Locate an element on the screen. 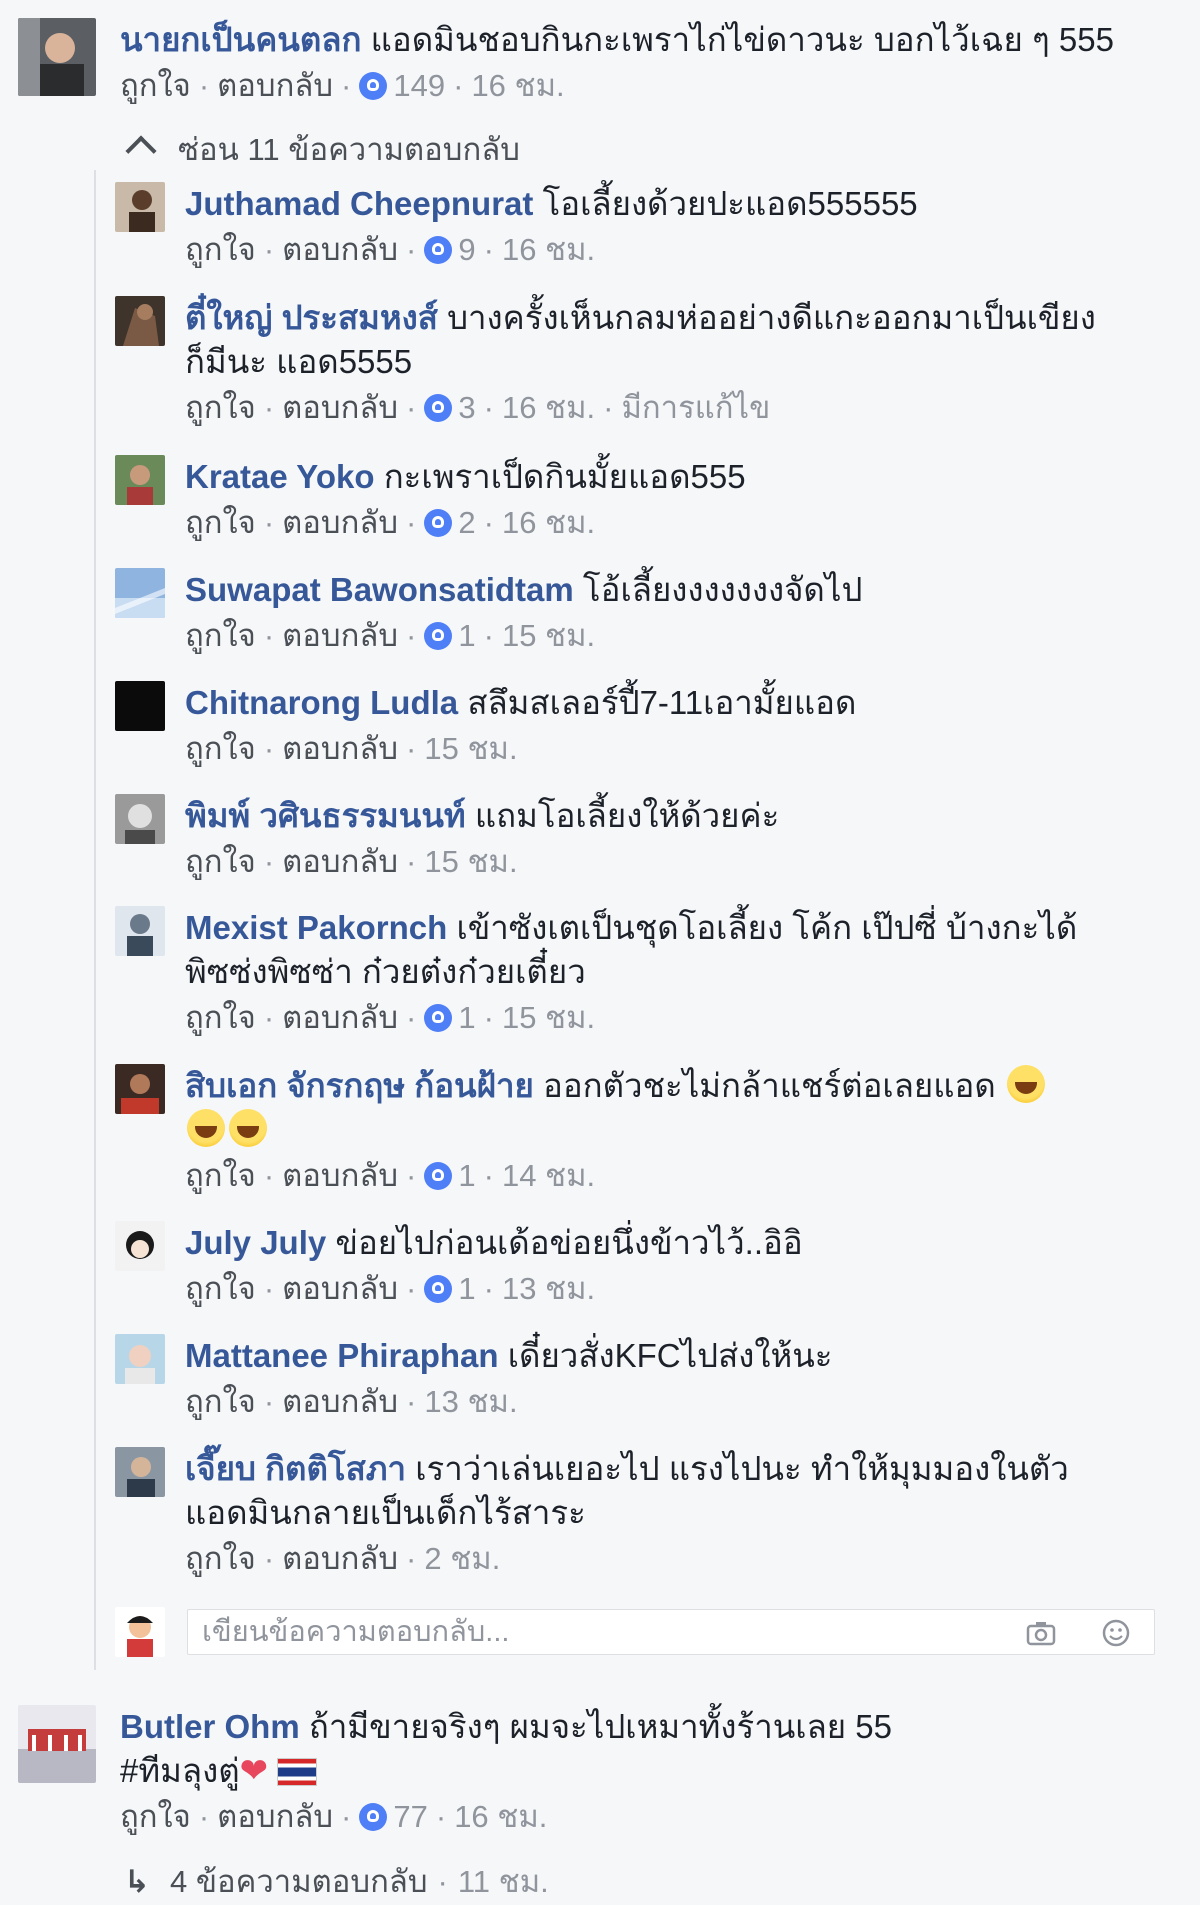  comment-author: สิบเอก จักรกฤษ ก้อนฝ้าย is located at coordinates (359, 1085).